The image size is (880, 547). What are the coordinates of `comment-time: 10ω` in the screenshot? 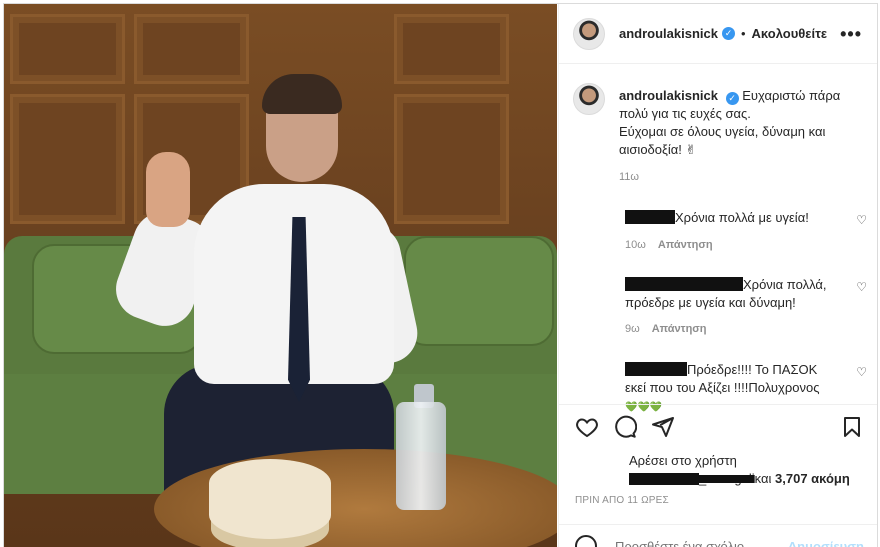 It's located at (635, 245).